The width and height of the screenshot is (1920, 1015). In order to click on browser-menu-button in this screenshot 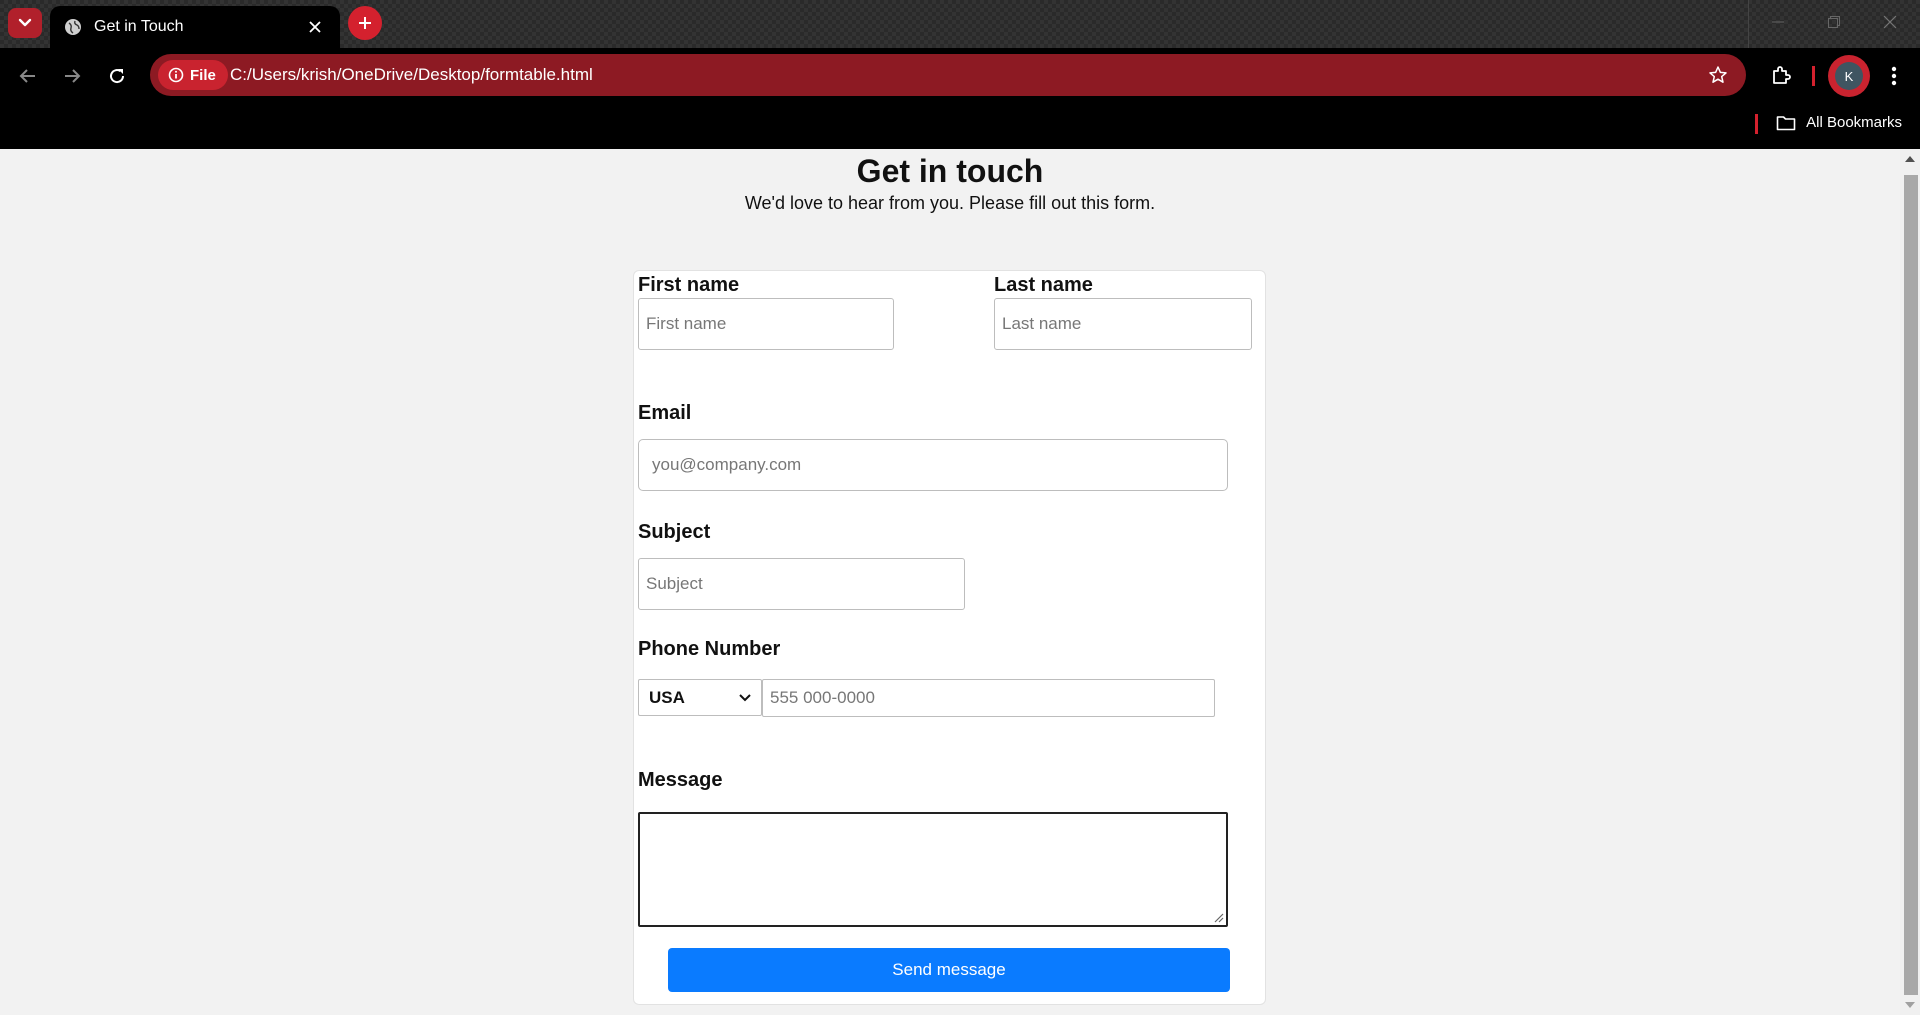, I will do `click(1894, 76)`.